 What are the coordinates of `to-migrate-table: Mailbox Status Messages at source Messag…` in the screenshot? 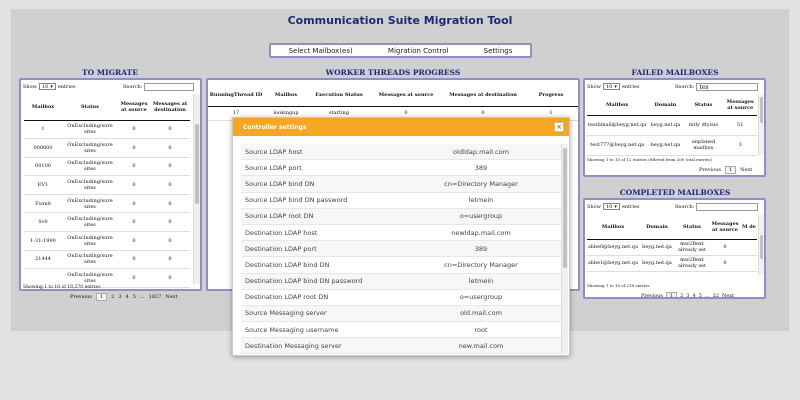 It's located at (107, 191).